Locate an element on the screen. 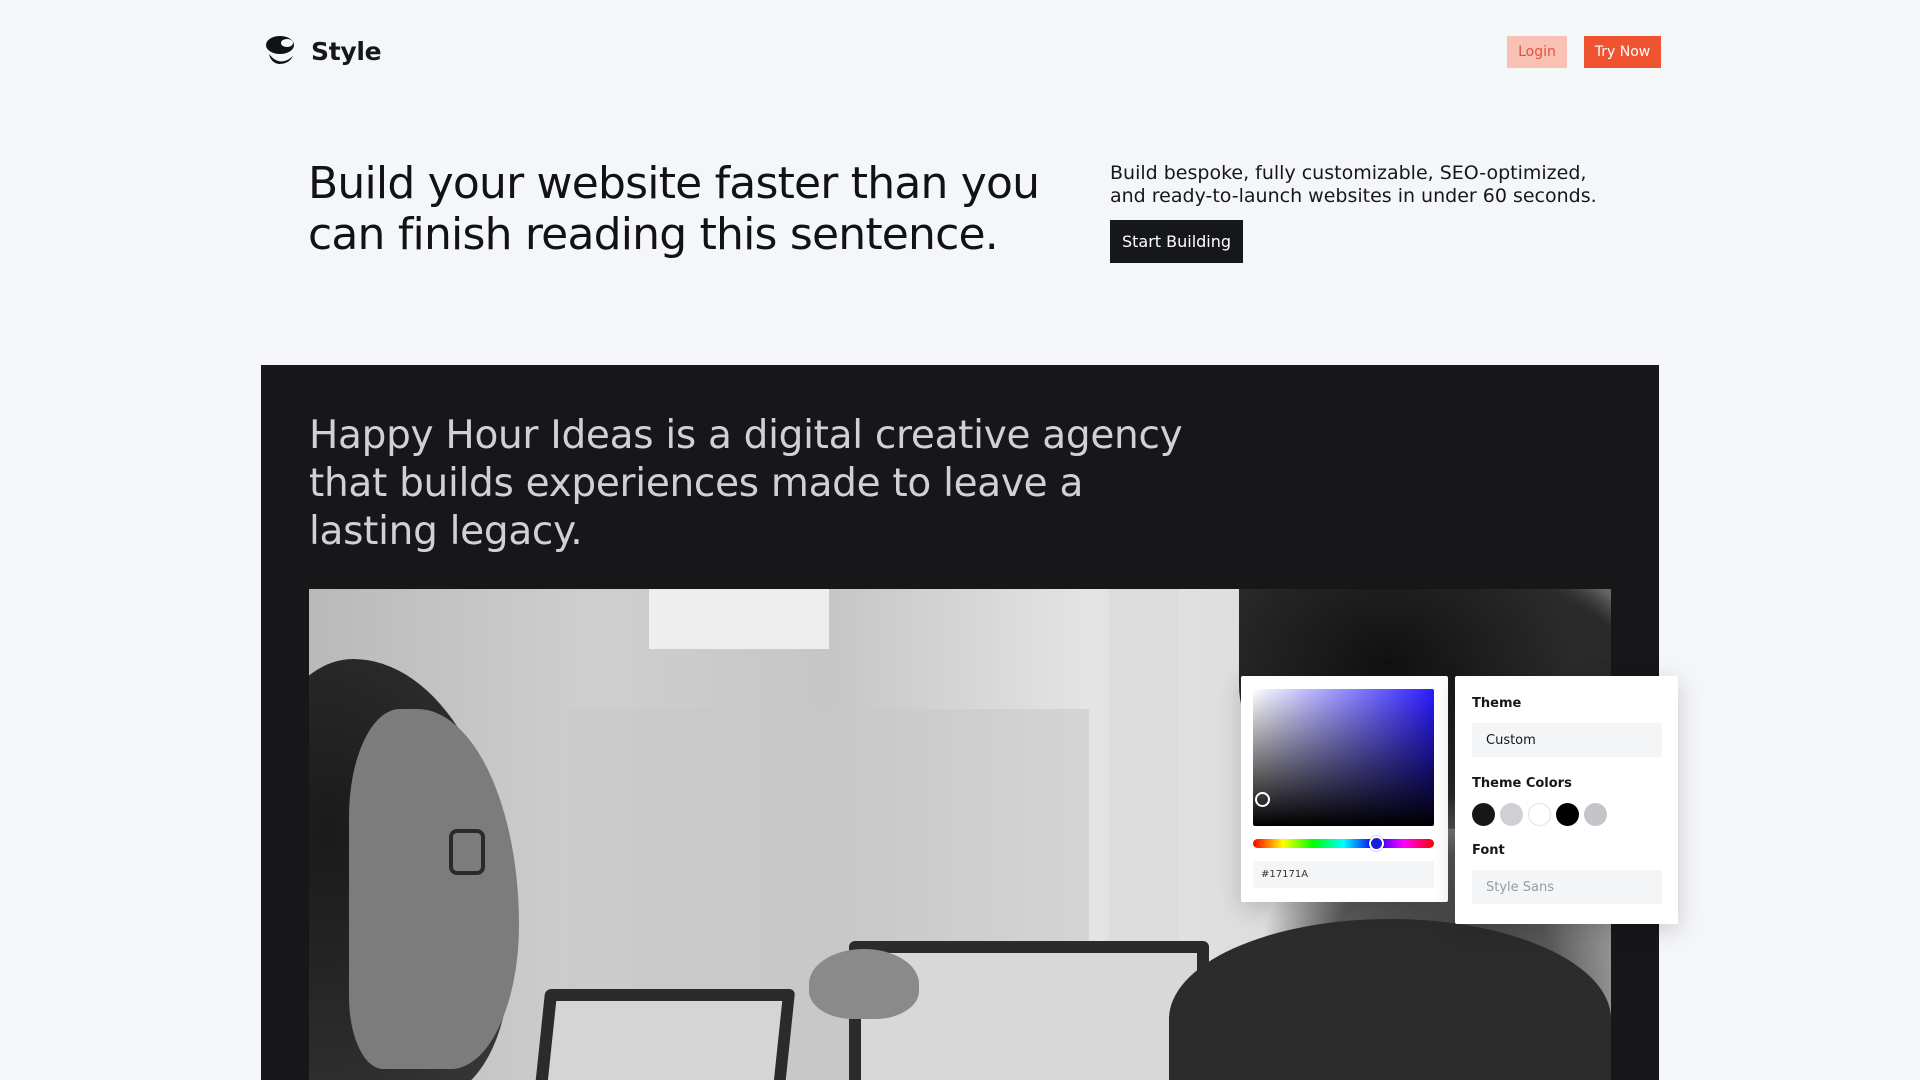 The height and width of the screenshot is (1080, 1920). hex-input: #17171A is located at coordinates (1343, 874).